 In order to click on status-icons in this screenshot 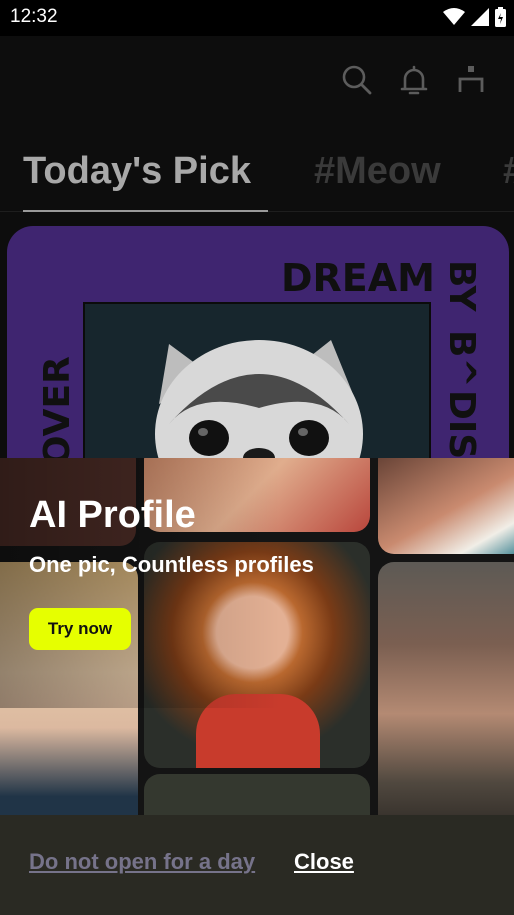, I will do `click(474, 17)`.